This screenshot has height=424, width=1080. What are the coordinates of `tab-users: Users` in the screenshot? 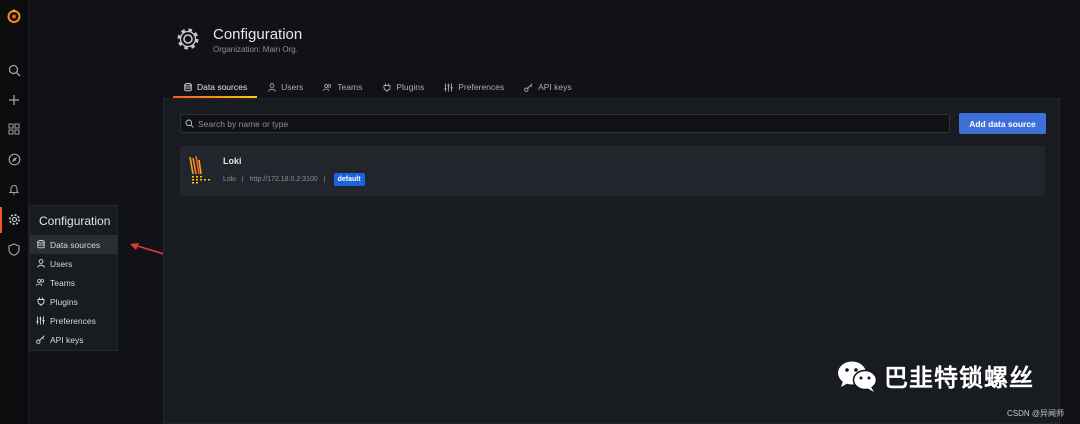 It's located at (285, 87).